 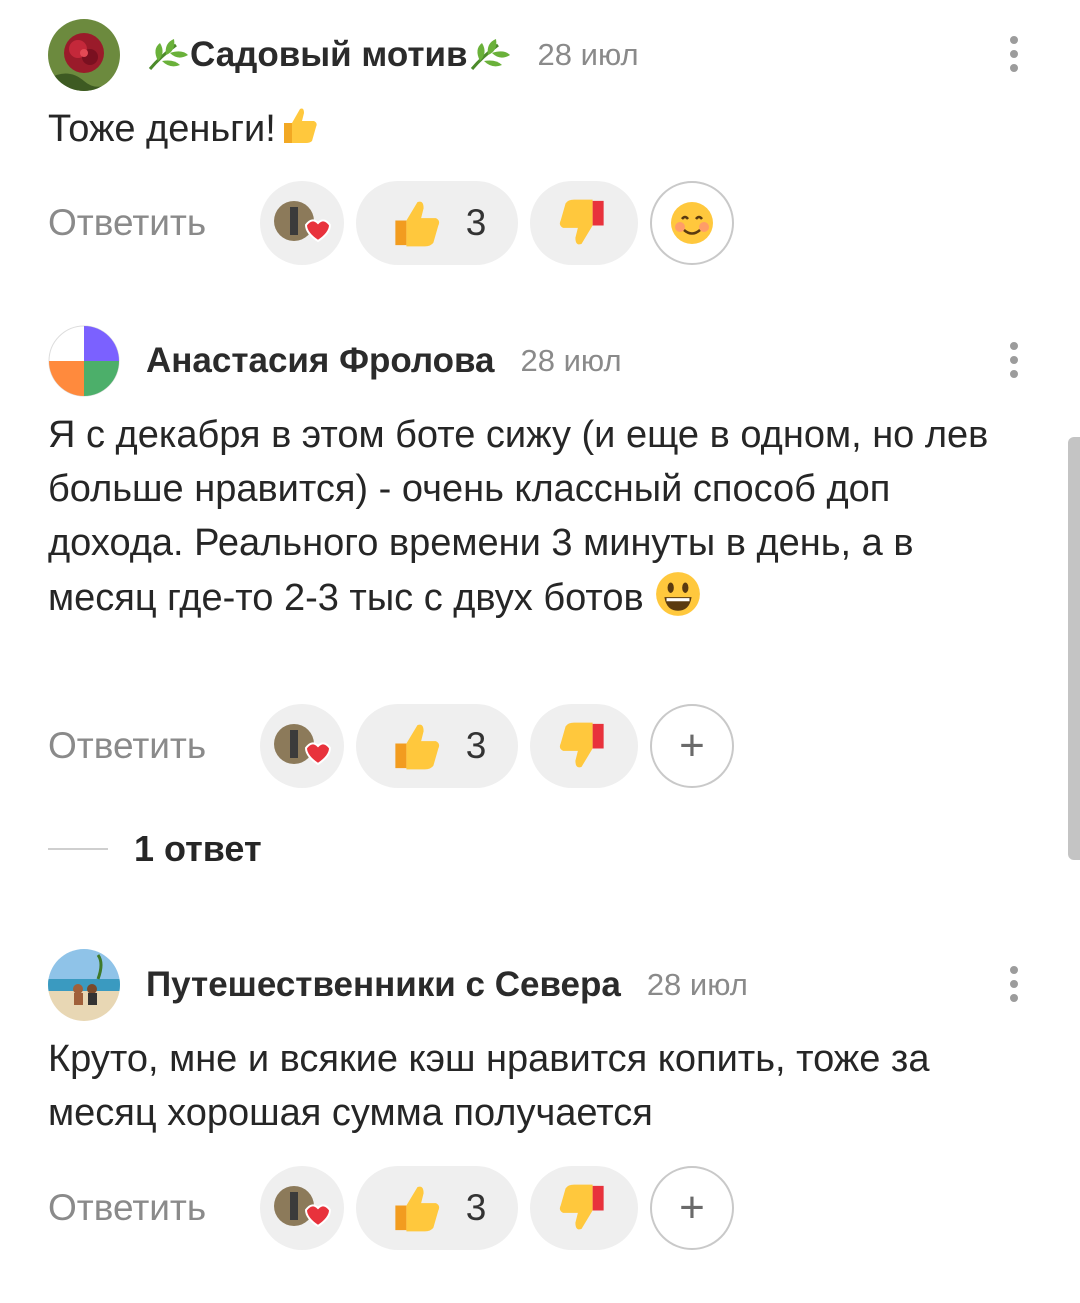 I want to click on smile-emoji-icon, so click(x=692, y=223).